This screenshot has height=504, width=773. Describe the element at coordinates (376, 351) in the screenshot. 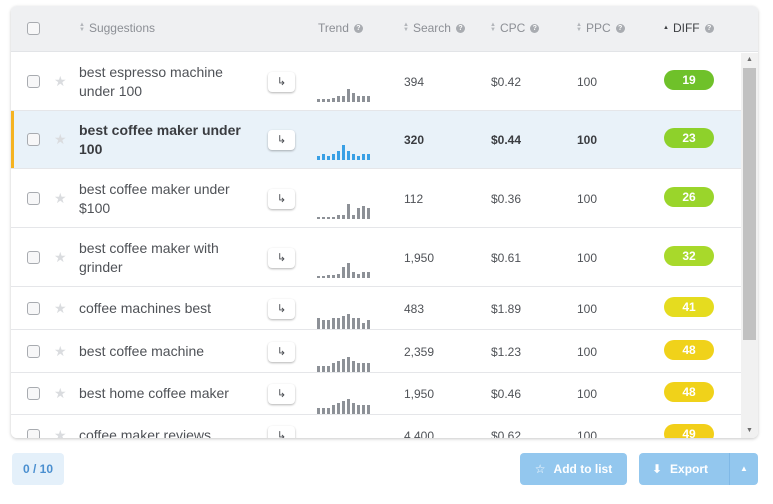

I see `table-row: ★ best coffee machine ↳ 2,359 $1.23 100 48` at that location.